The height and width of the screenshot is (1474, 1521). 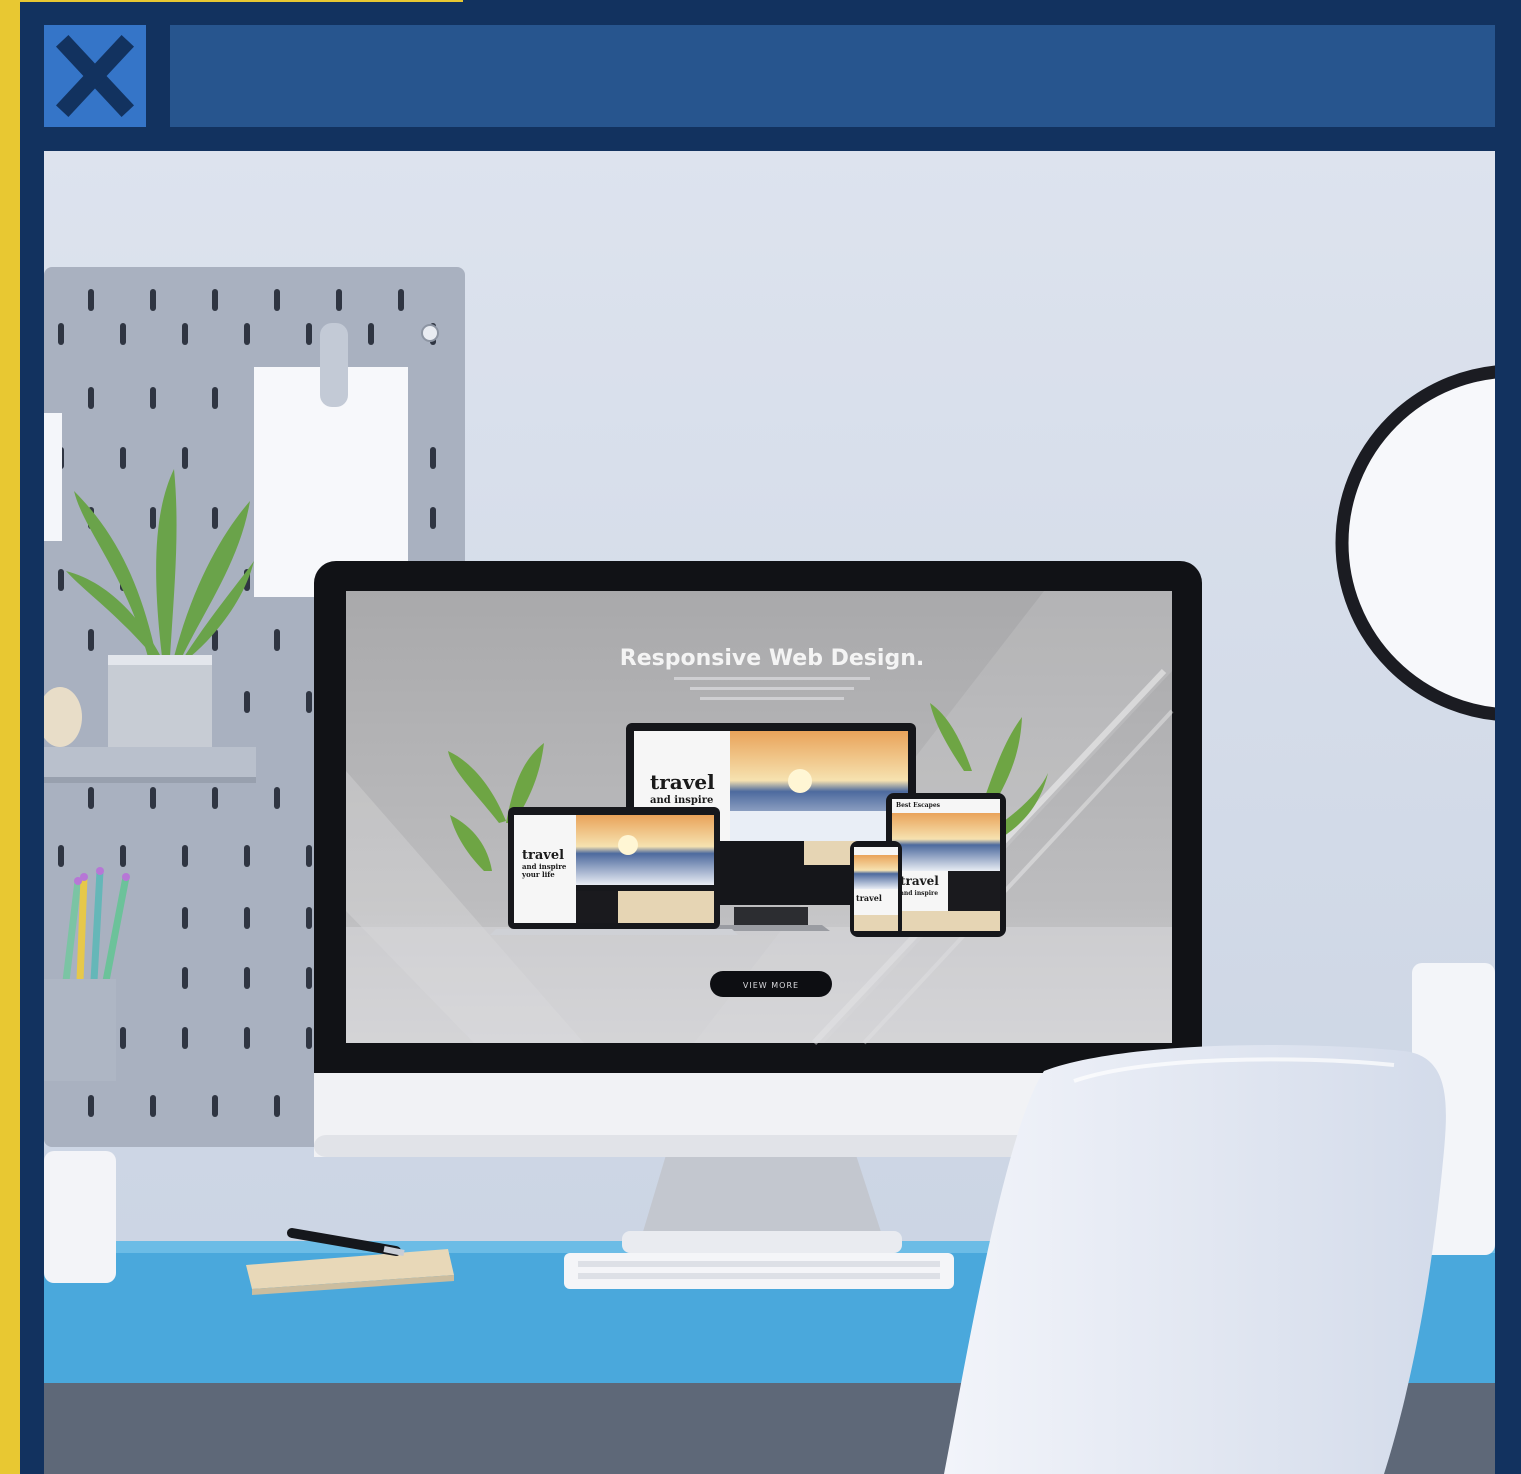 I want to click on tablet-mockup-headline: travel, so click(x=919, y=881).